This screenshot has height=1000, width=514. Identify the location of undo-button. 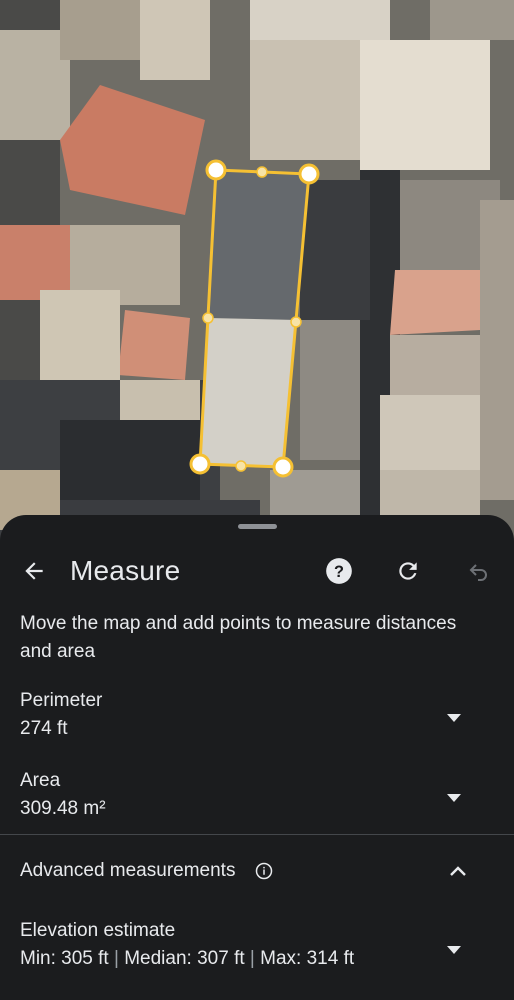
(479, 571).